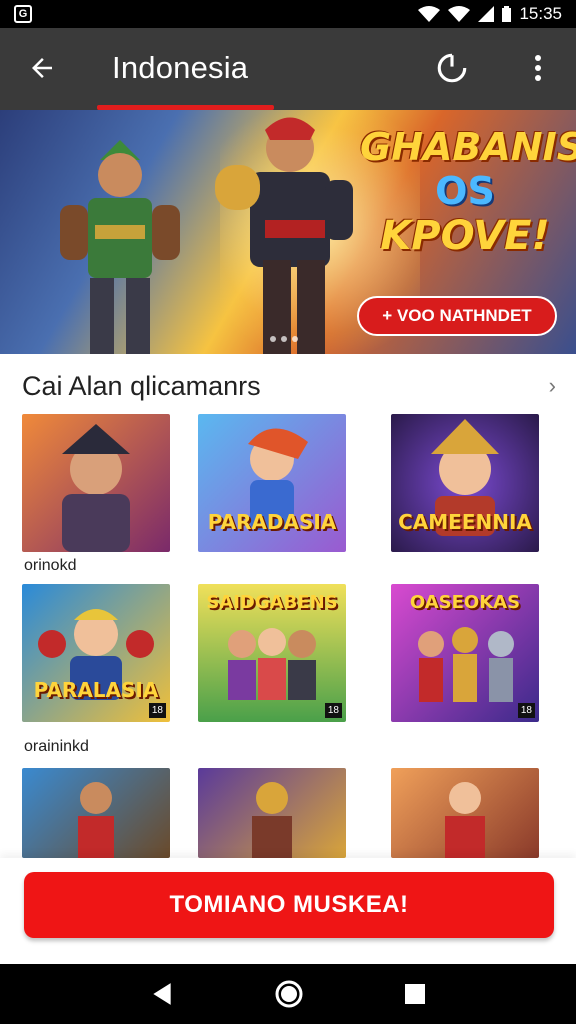 The image size is (576, 1024). Describe the element at coordinates (272, 483) in the screenshot. I see `game-tile: PARADASIA` at that location.